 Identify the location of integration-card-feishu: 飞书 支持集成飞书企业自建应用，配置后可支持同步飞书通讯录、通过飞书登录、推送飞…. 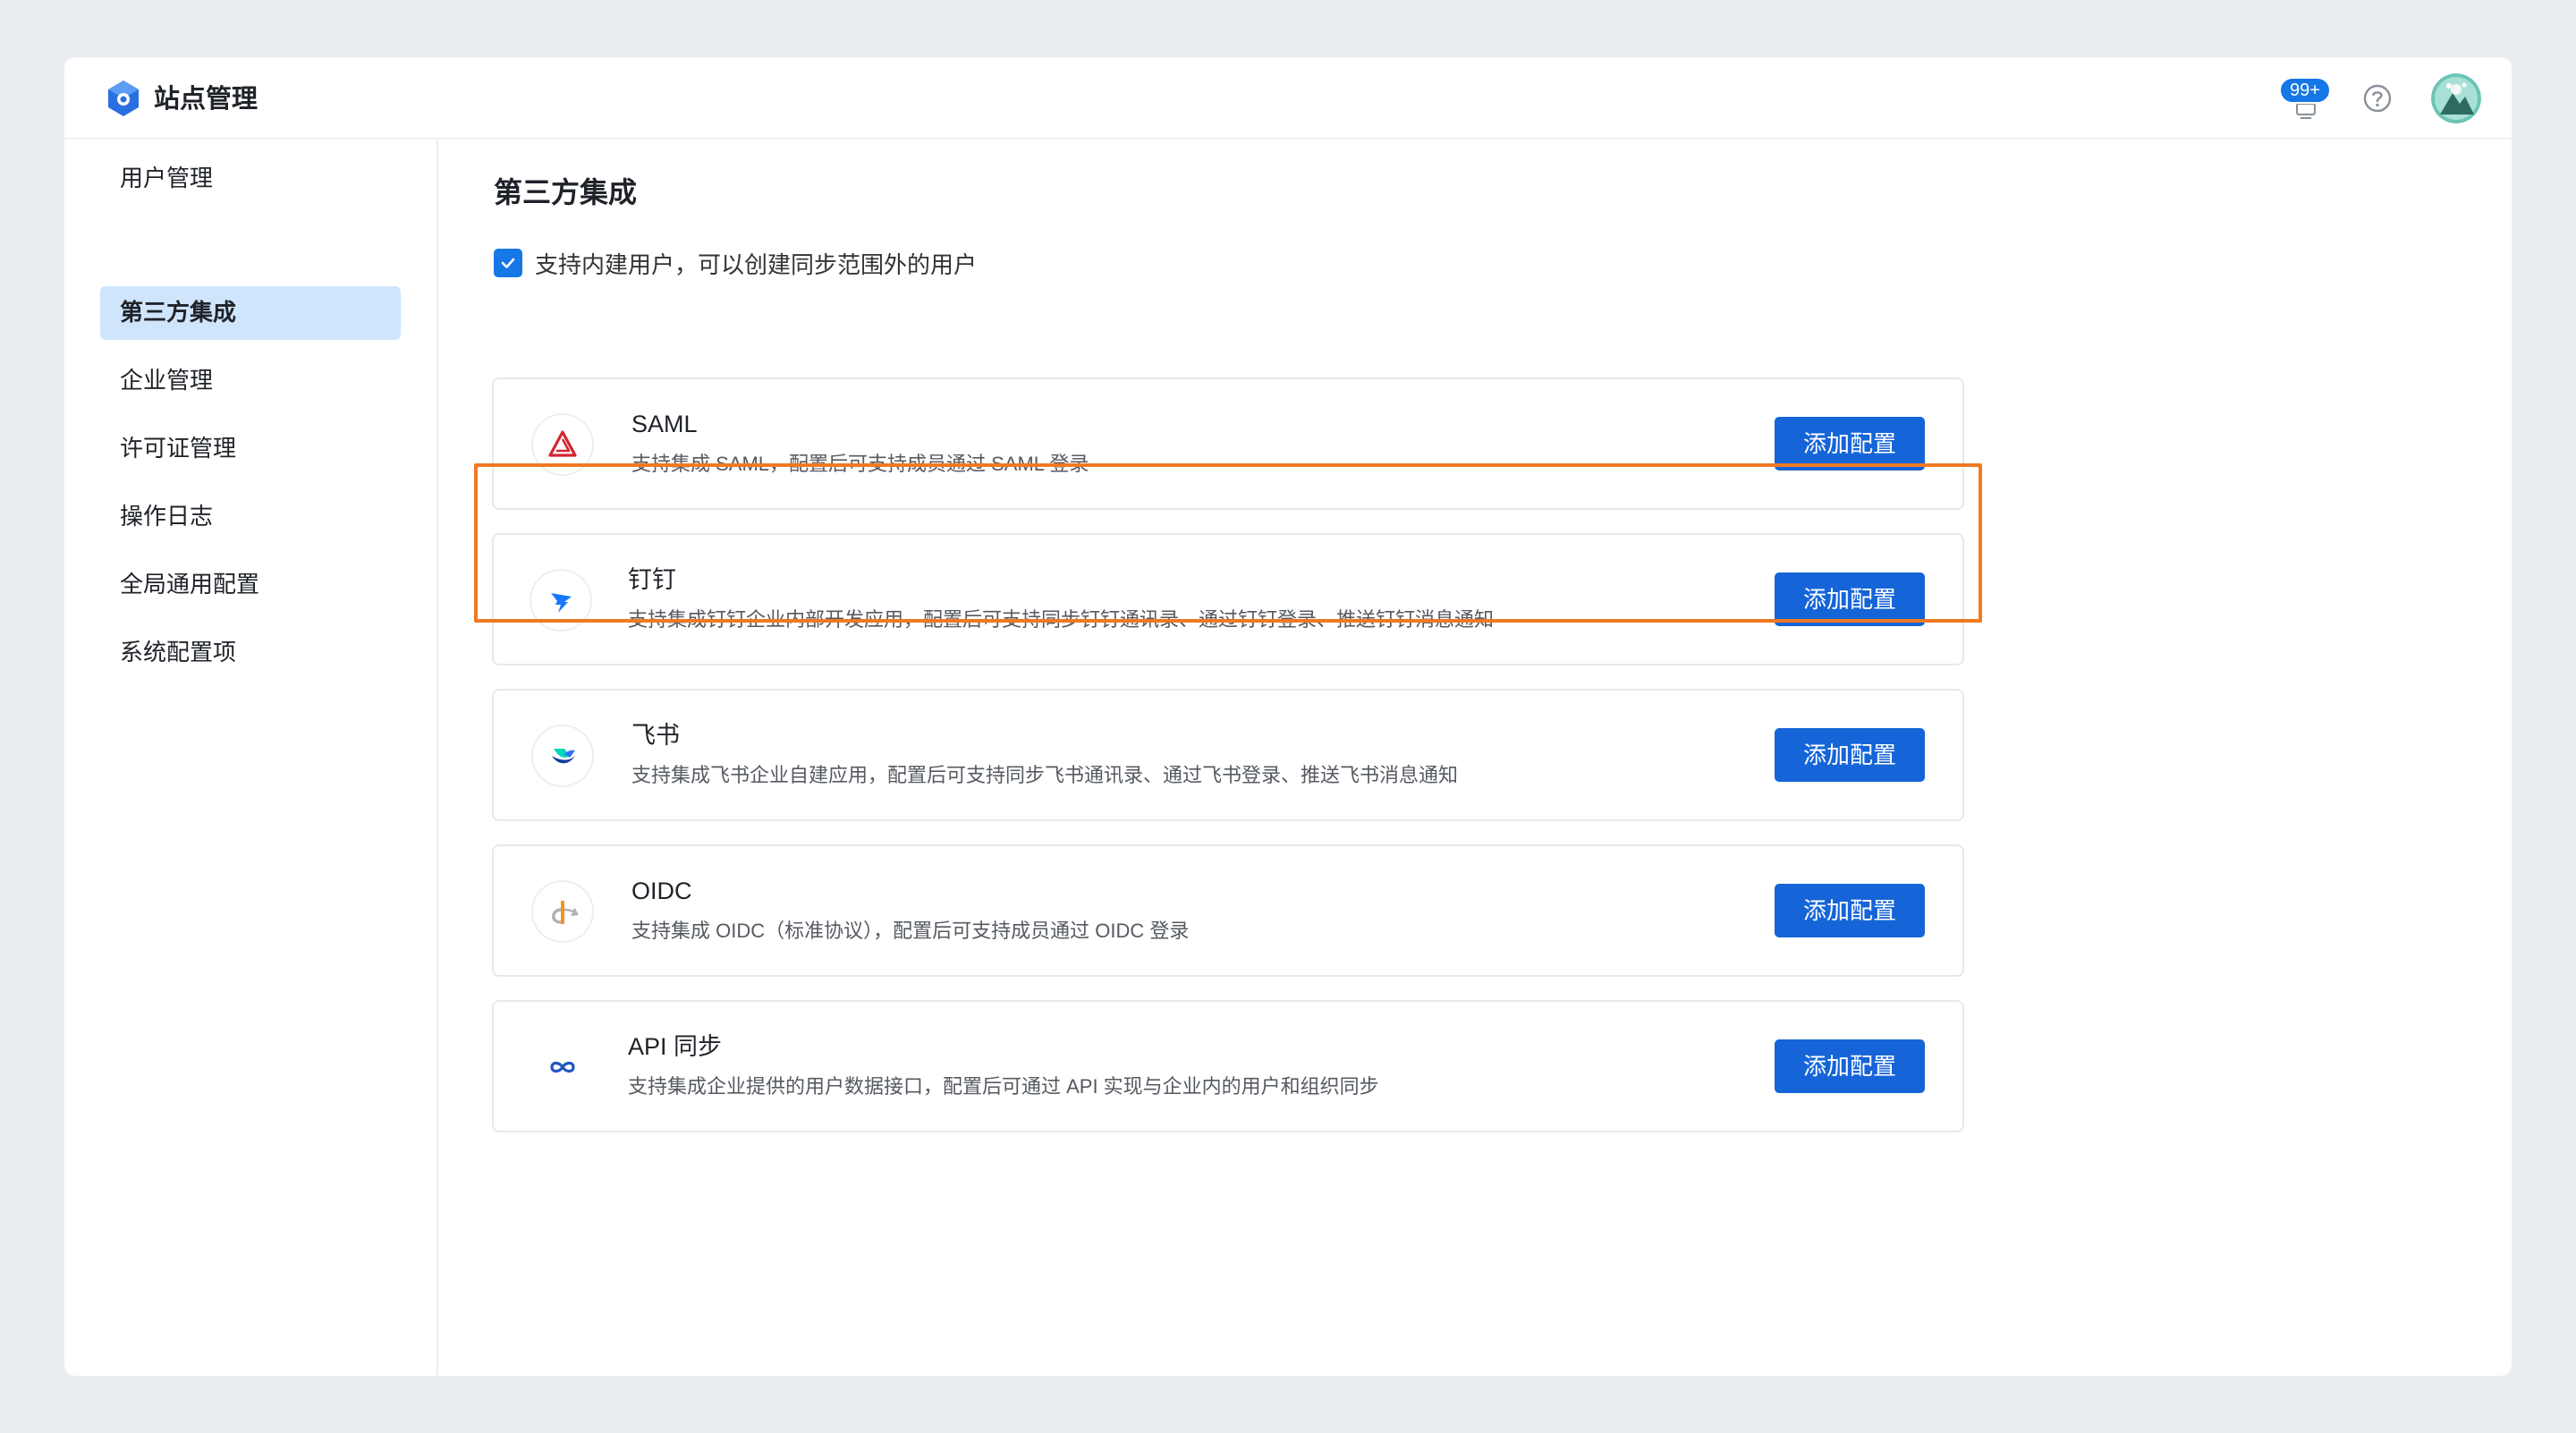
(1228, 755).